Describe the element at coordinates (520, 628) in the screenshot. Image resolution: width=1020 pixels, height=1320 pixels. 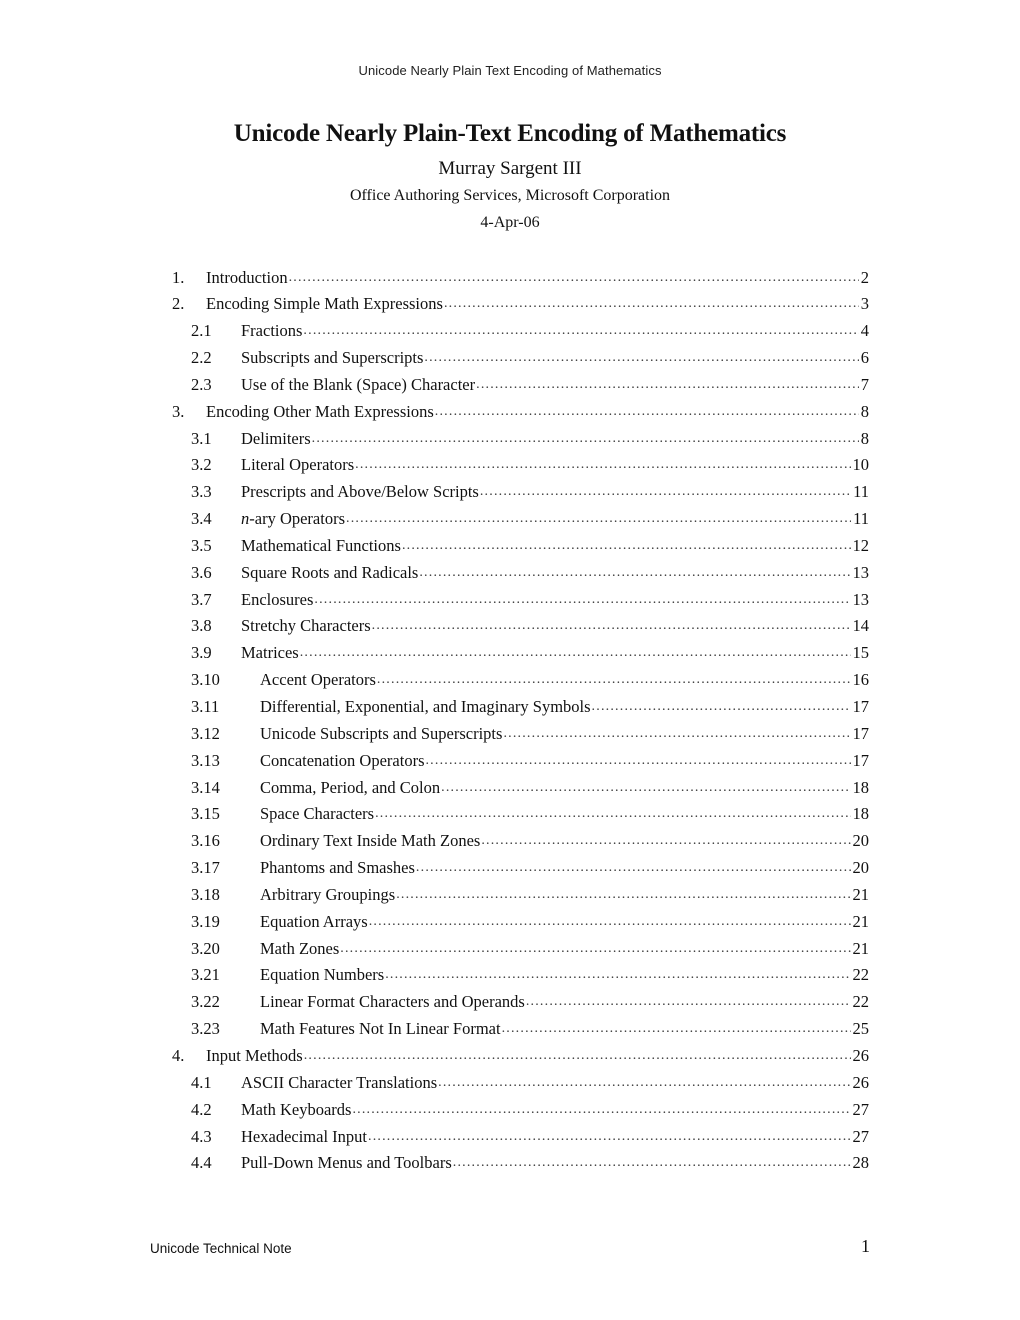
I see `toc-entry: 3.8 Stretchy Characters 14` at that location.